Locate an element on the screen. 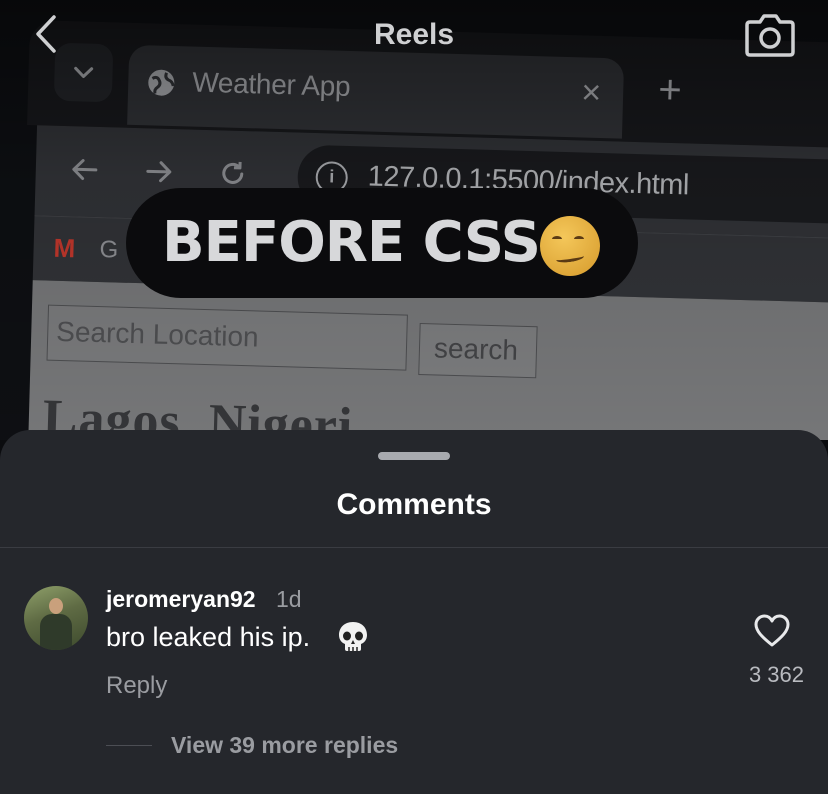  tab-close-icon: × is located at coordinates (591, 92).